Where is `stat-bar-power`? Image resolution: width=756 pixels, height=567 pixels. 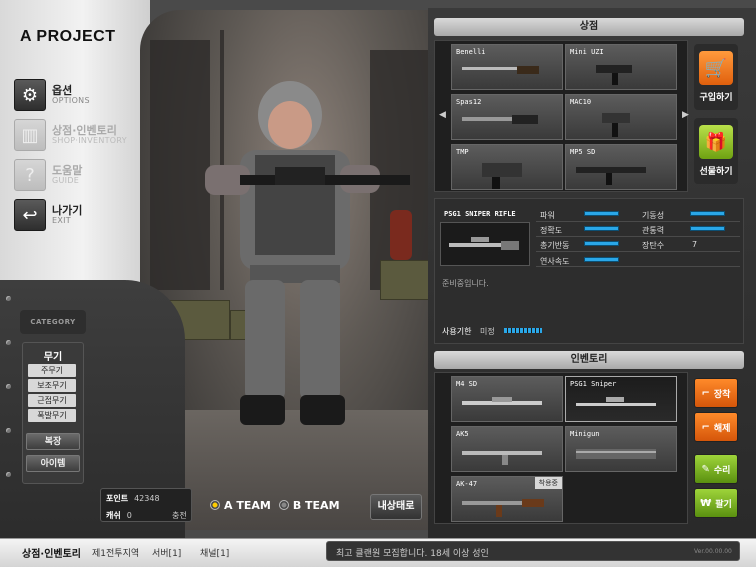 stat-bar-power is located at coordinates (601, 213).